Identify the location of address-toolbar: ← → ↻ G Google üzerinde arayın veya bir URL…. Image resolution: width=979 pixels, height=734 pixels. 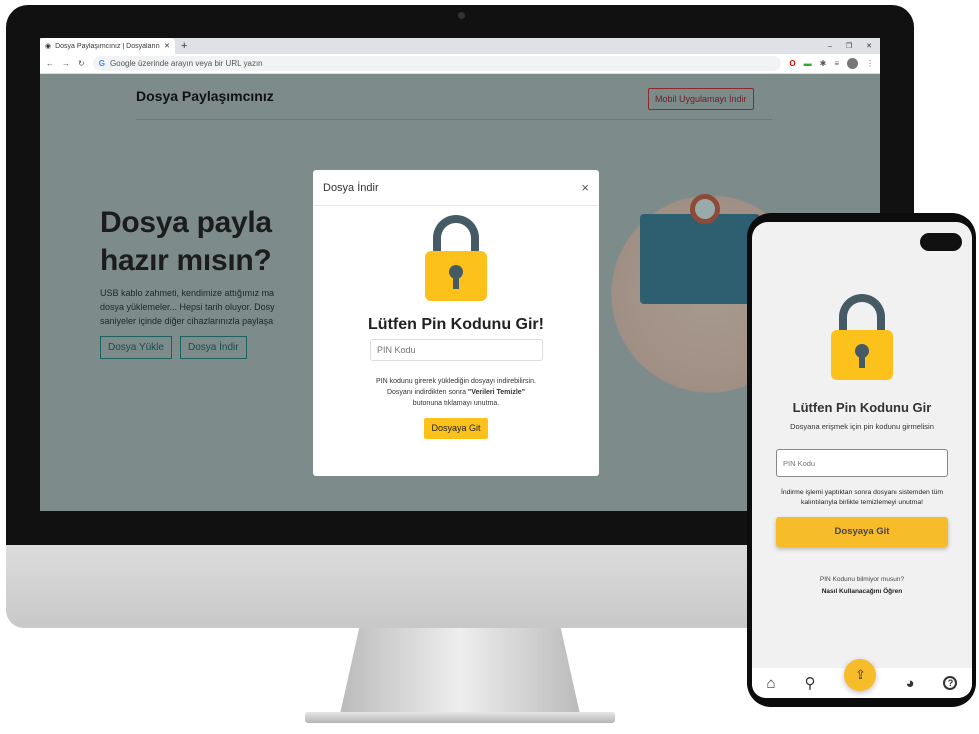
(460, 64).